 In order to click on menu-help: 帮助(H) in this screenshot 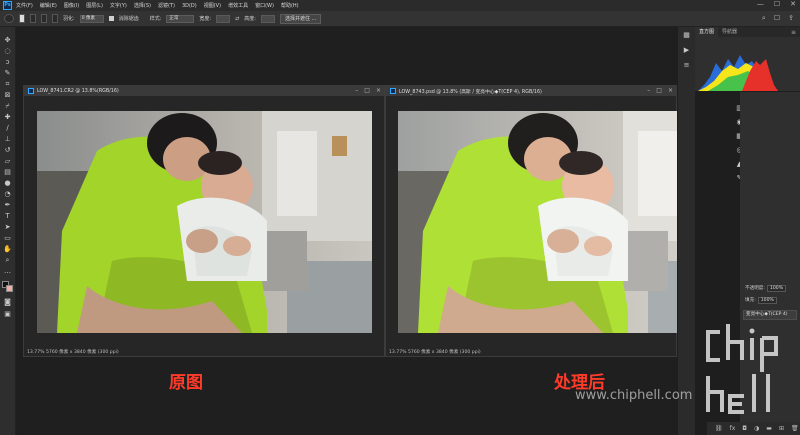, I will do `click(290, 5)`.